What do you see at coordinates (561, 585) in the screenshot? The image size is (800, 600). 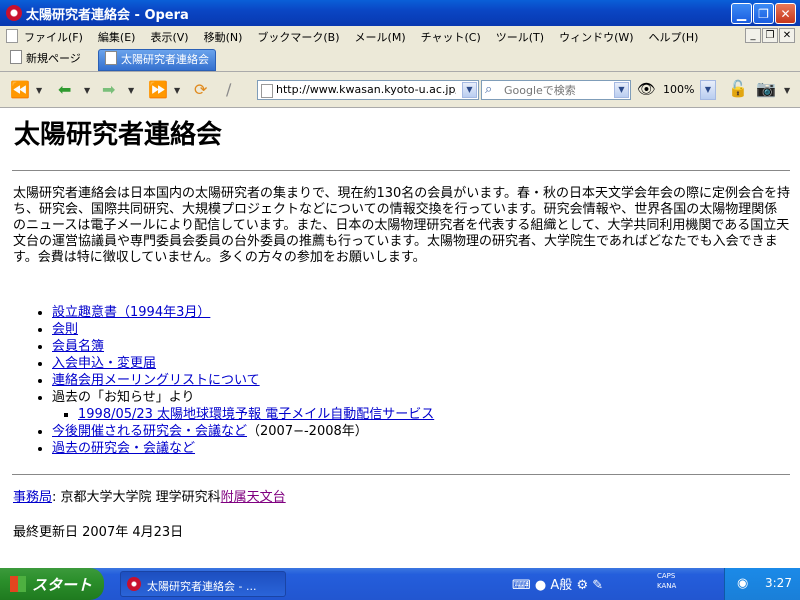 I see `ime-mode: A般` at bounding box center [561, 585].